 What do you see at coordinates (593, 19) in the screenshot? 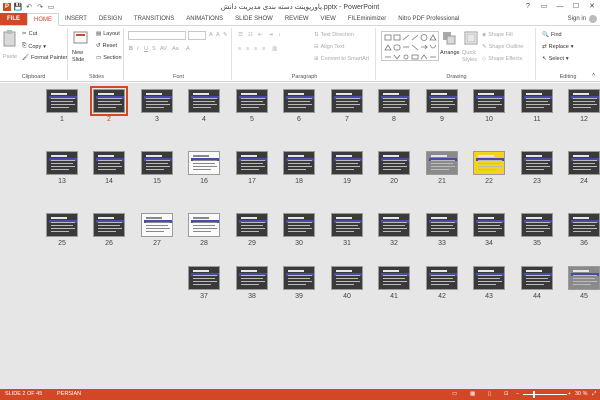
I see `account-icon` at bounding box center [593, 19].